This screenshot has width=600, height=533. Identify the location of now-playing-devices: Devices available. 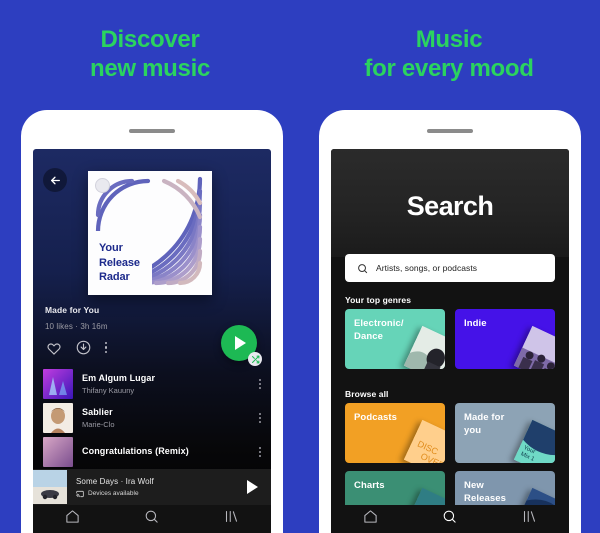
(161, 494).